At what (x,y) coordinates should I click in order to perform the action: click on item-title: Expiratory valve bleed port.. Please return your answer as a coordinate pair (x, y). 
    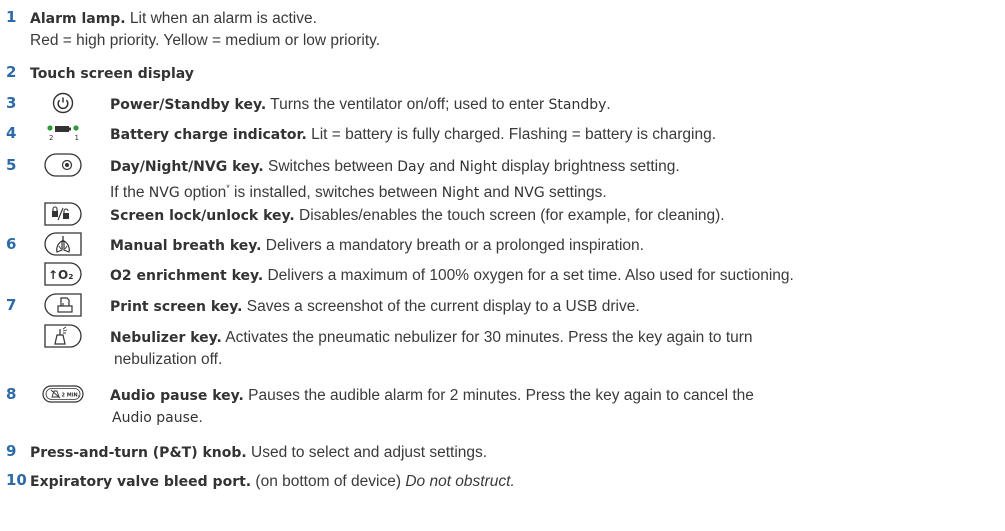
    Looking at the image, I should click on (141, 482).